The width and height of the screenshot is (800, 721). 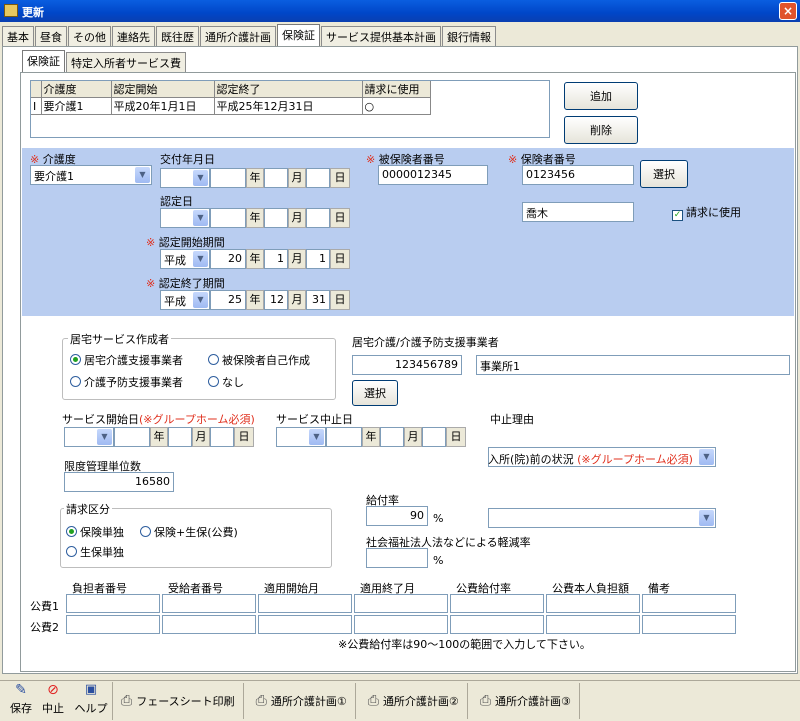 What do you see at coordinates (397, 516) in the screenshot?
I see `benefit-rate-field: 90` at bounding box center [397, 516].